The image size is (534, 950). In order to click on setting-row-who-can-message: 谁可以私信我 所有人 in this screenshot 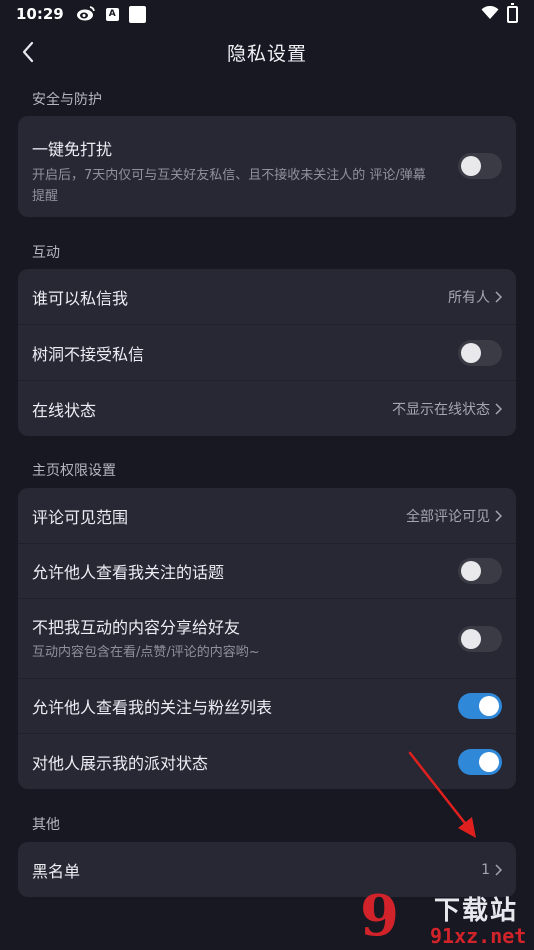, I will do `click(267, 297)`.